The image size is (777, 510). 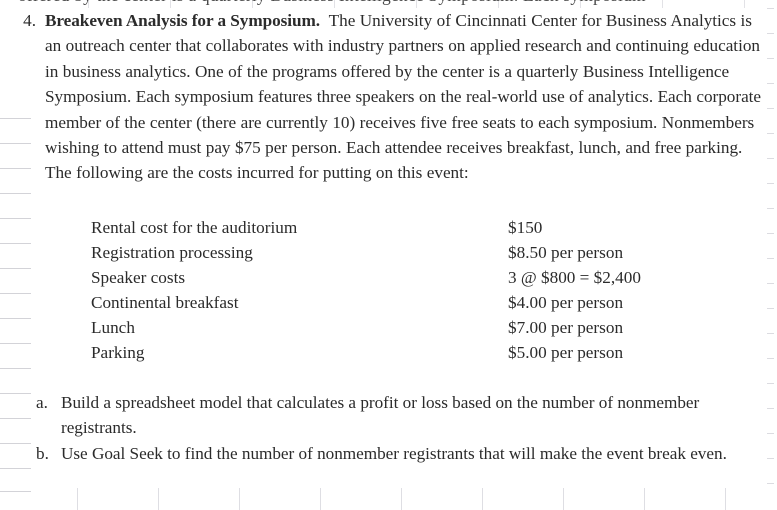 I want to click on cost-label: Continental breakfast, so click(x=165, y=302).